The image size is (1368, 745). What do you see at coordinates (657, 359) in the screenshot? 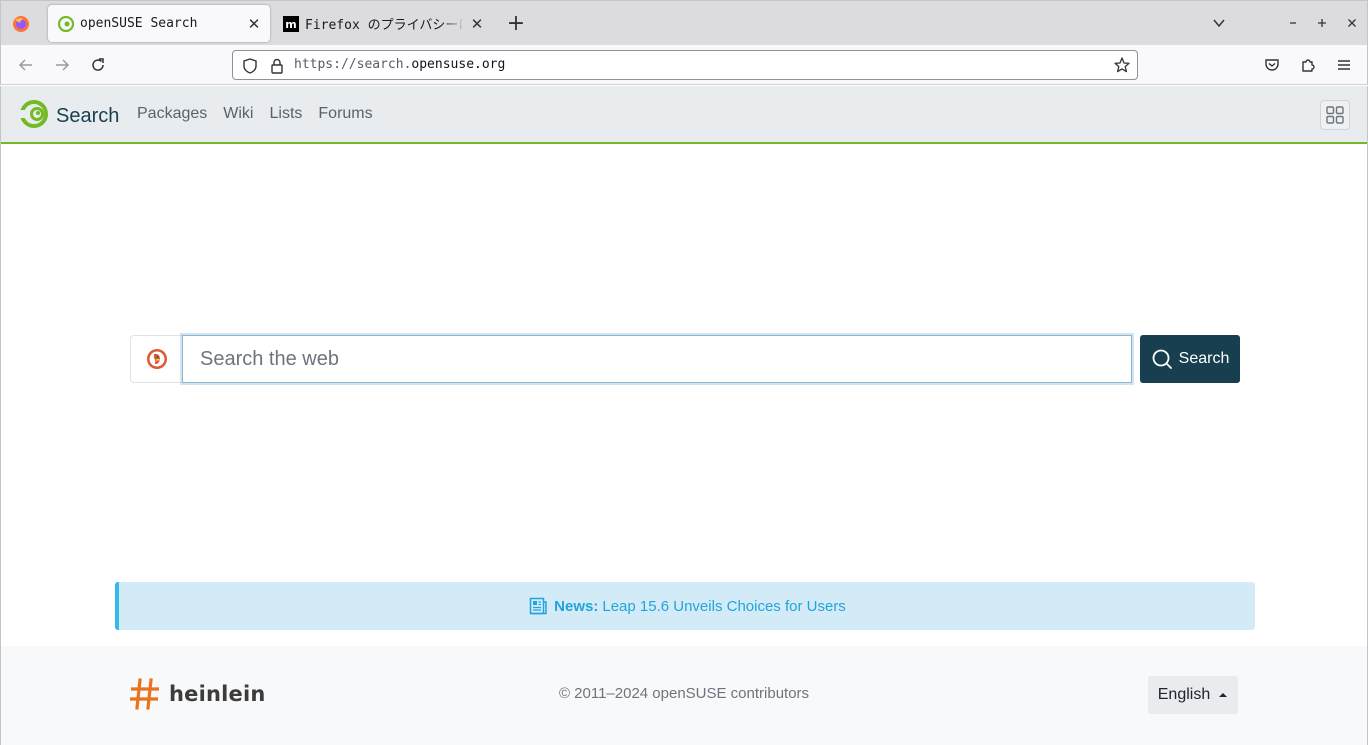
I see `search-input` at bounding box center [657, 359].